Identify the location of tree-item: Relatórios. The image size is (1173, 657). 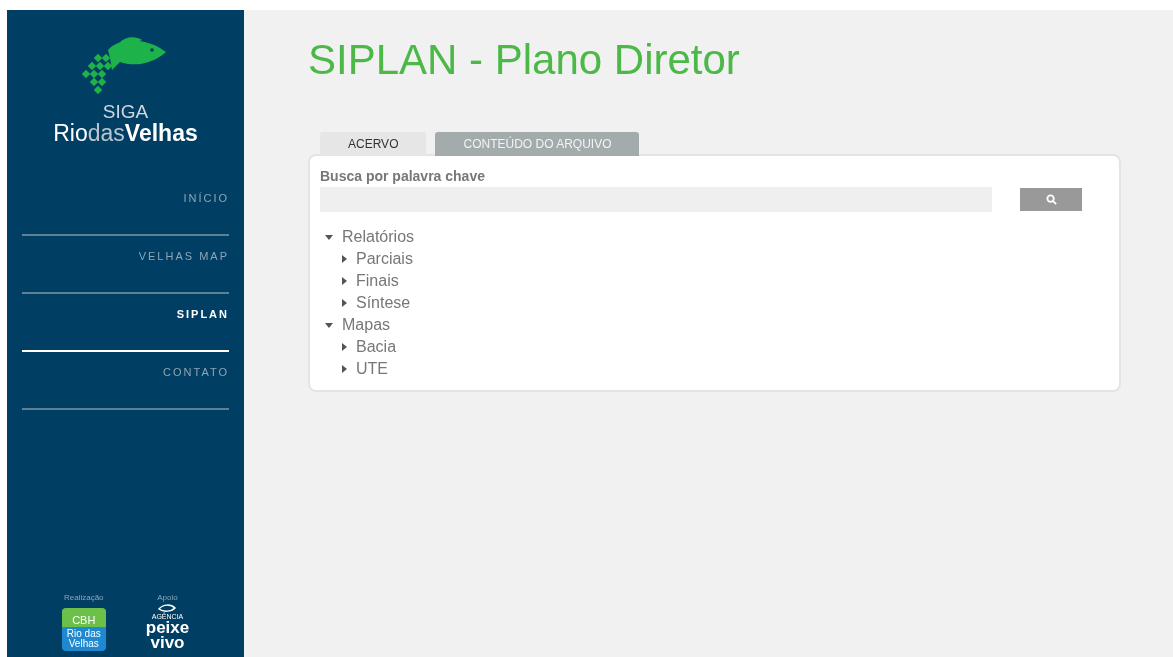
(378, 237).